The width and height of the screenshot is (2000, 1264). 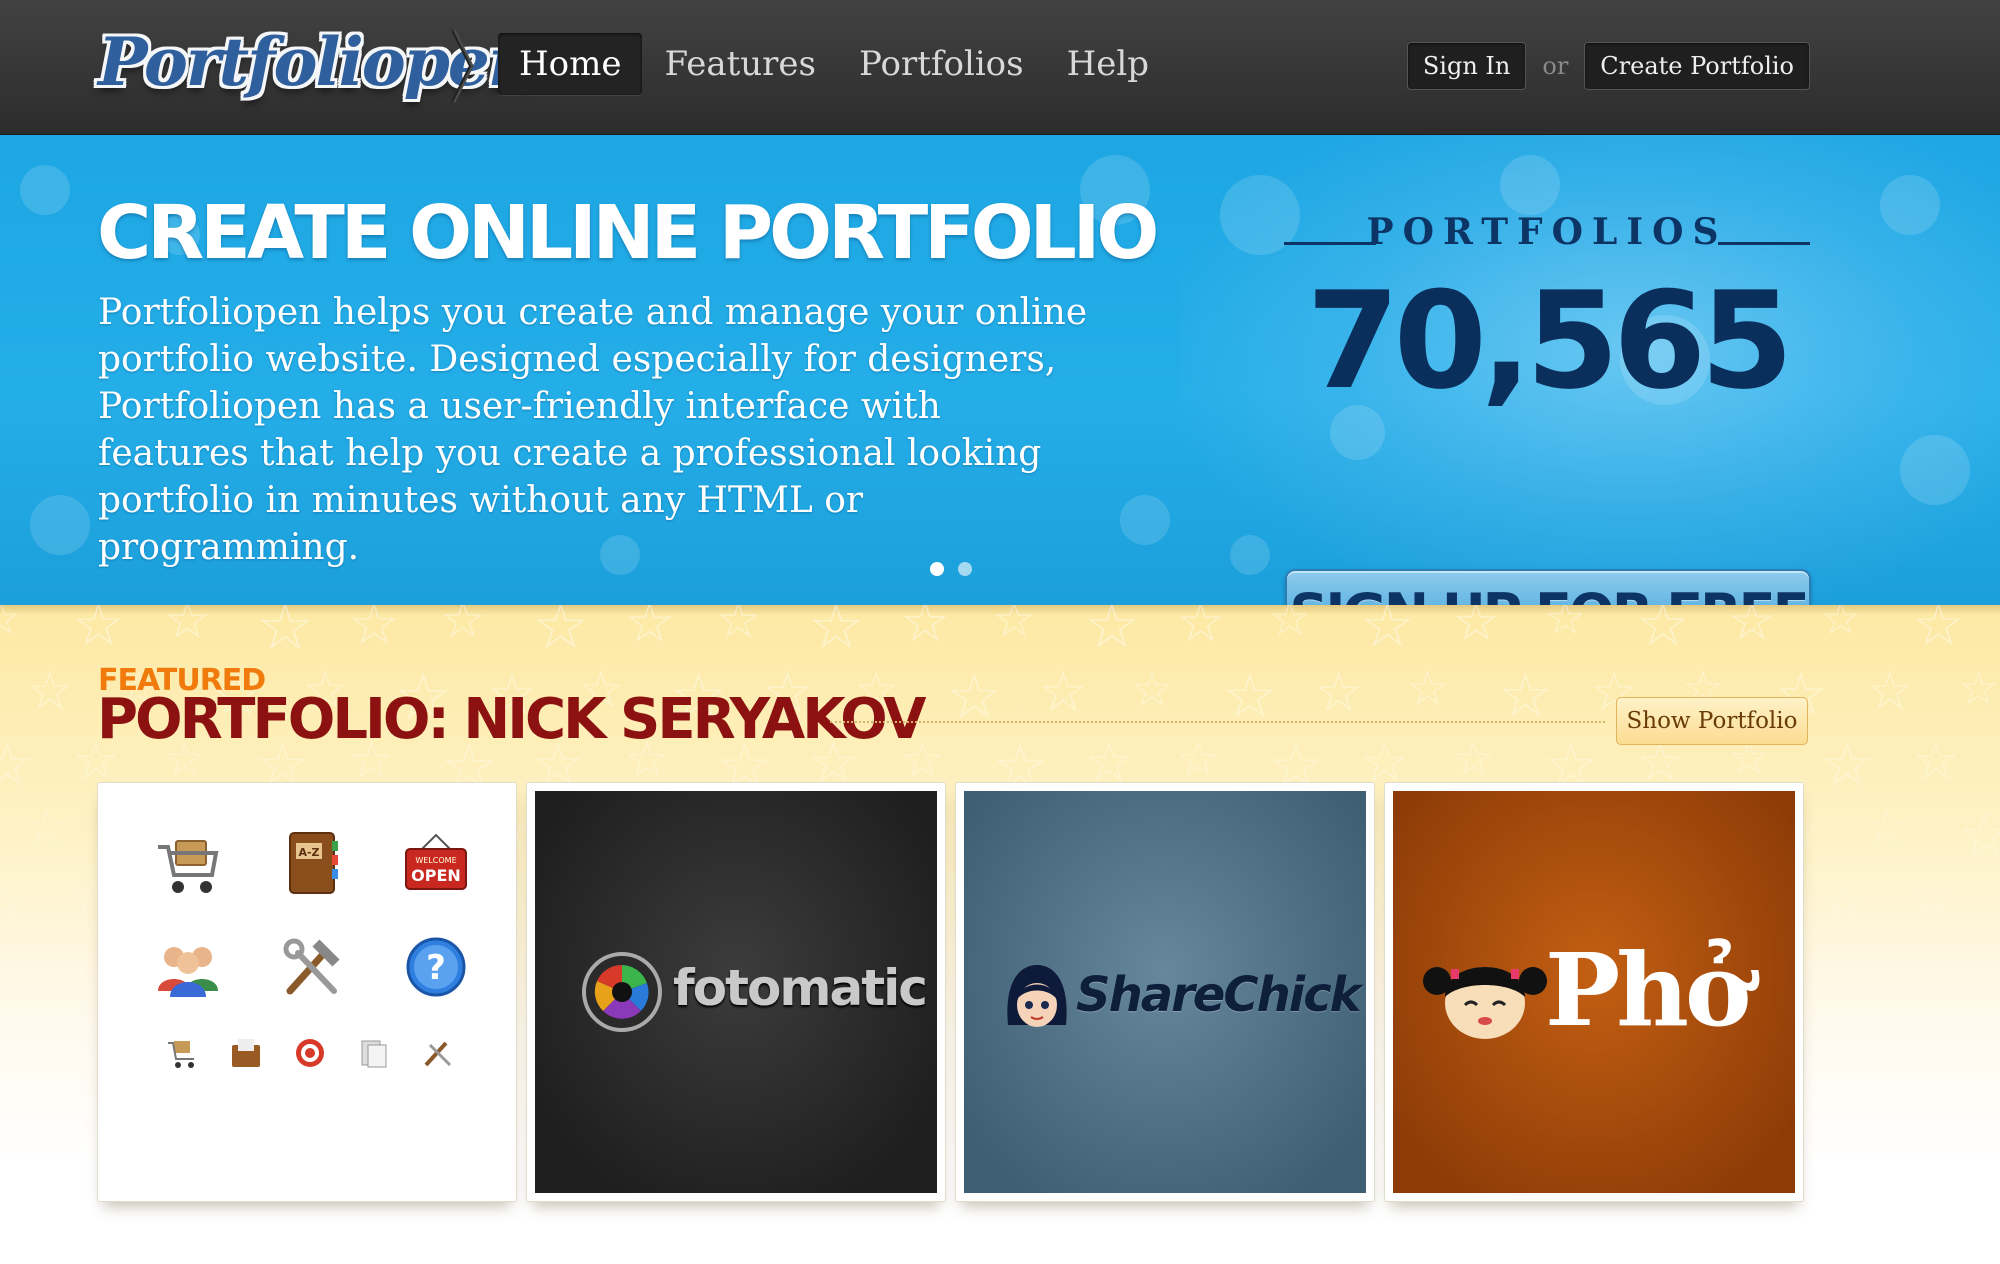 I want to click on nav-separator-chevron-icon, so click(x=463, y=66).